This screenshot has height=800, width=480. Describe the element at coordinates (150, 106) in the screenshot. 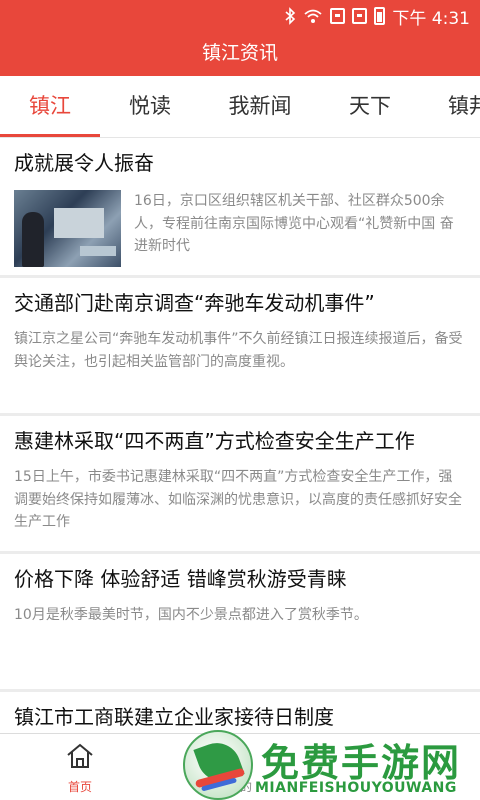

I see `tab-yuedu: 悦读` at that location.